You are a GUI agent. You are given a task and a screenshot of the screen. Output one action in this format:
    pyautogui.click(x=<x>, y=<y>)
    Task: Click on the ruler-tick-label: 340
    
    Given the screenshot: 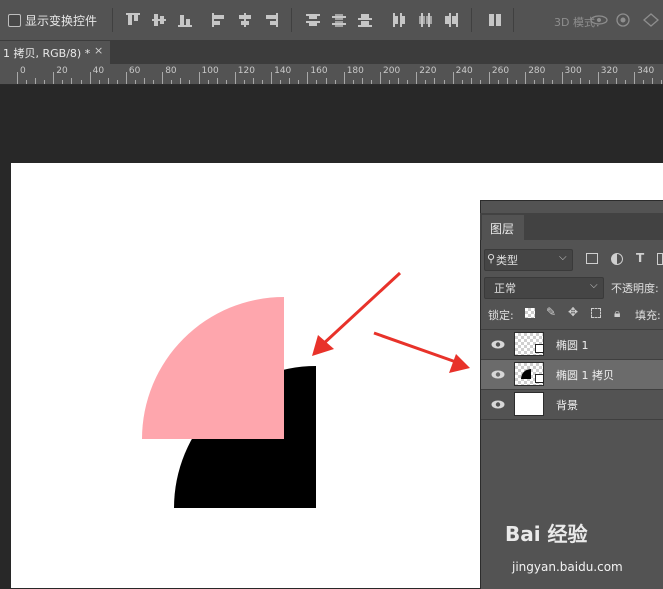 What is the action you would take?
    pyautogui.click(x=646, y=71)
    